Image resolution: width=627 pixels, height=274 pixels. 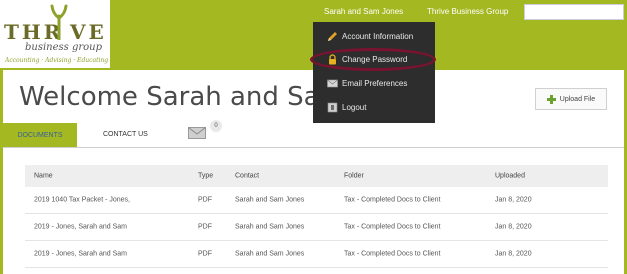 I want to click on menu-item-account-information: Account Information, so click(x=374, y=37).